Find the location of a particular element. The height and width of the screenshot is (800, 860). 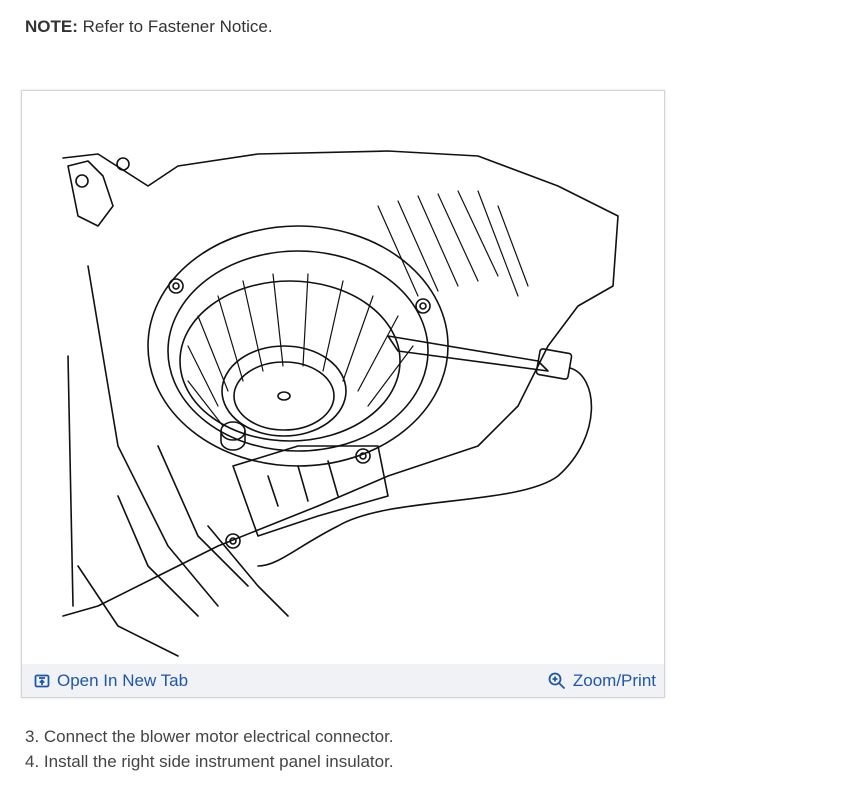

zoom-print-link: Zoom/Print is located at coordinates (602, 681).